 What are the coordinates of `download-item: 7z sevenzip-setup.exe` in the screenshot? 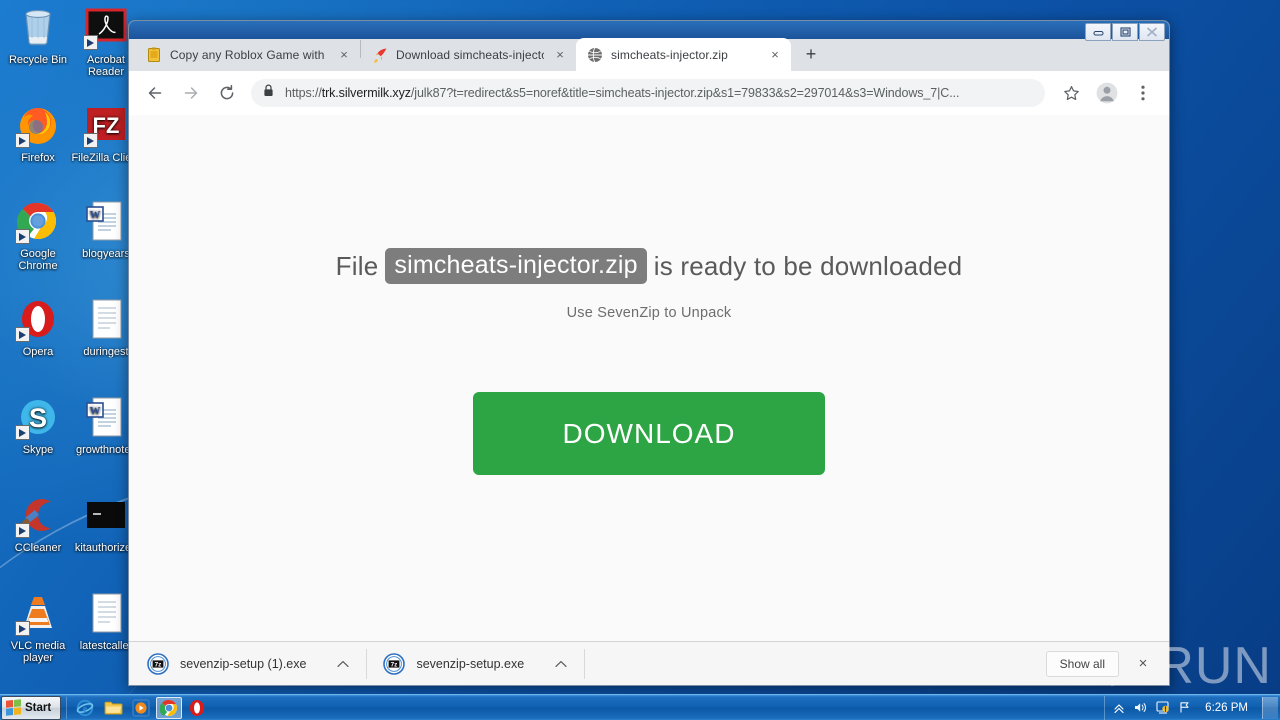 It's located at (475, 664).